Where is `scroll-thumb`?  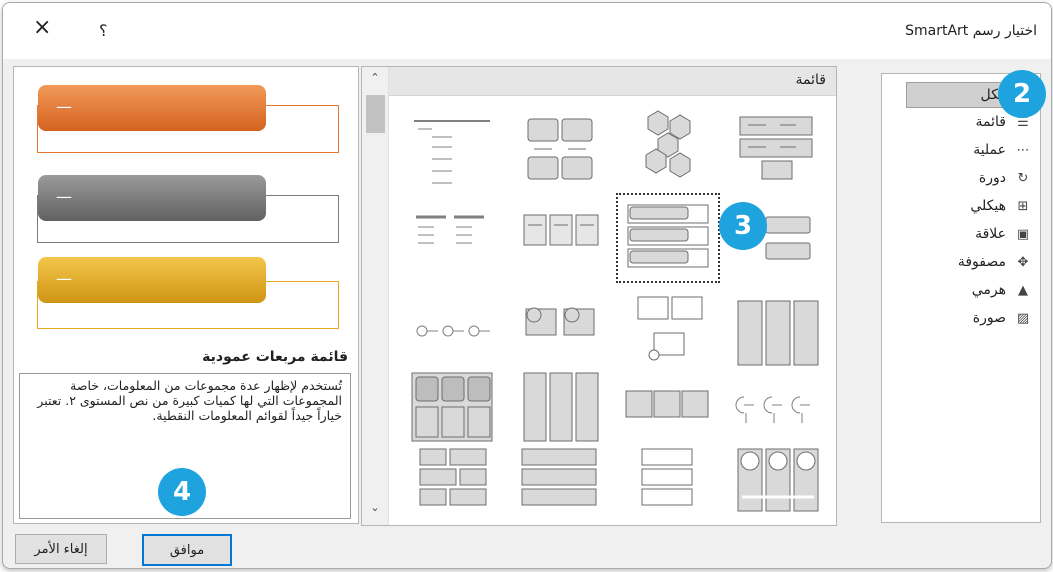
scroll-thumb is located at coordinates (375, 114).